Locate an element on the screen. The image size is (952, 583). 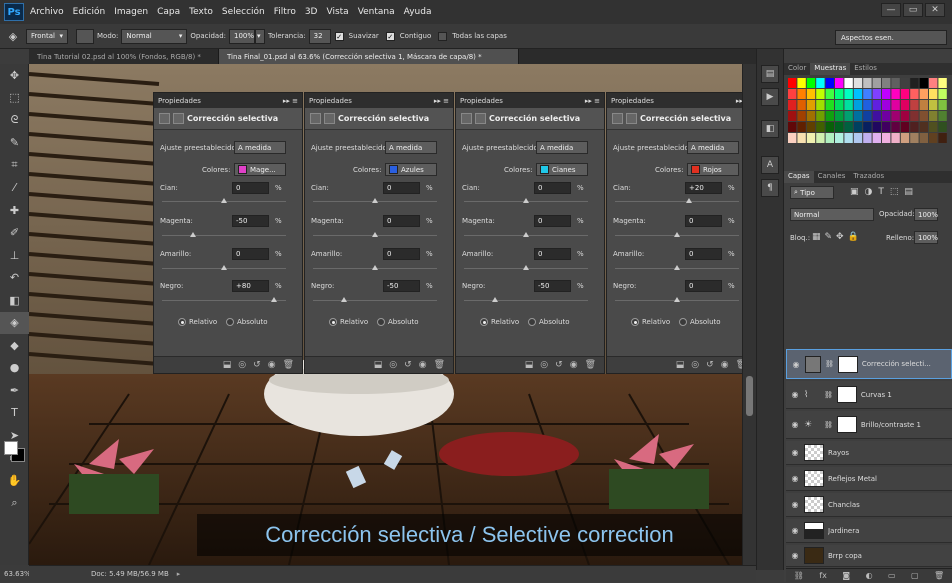
history-brush-icon: ↶ is located at coordinates (14, 278).